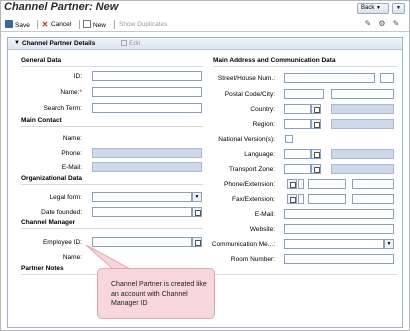  I want to click on new-button: New, so click(94, 25).